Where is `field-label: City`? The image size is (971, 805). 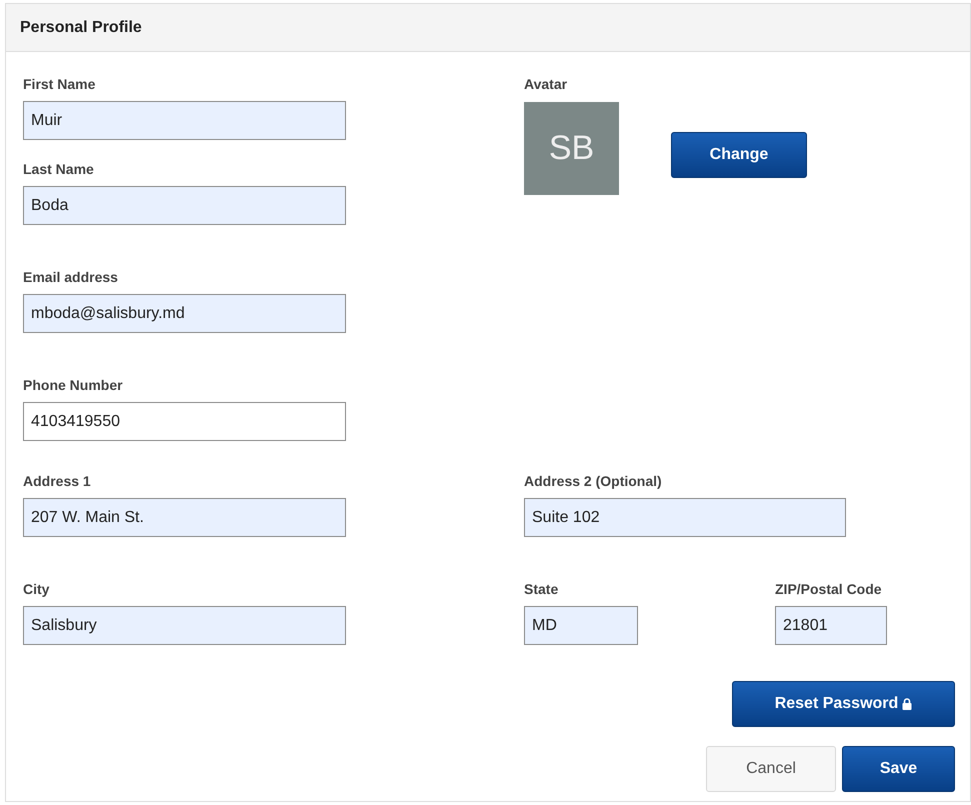
field-label: City is located at coordinates (36, 589).